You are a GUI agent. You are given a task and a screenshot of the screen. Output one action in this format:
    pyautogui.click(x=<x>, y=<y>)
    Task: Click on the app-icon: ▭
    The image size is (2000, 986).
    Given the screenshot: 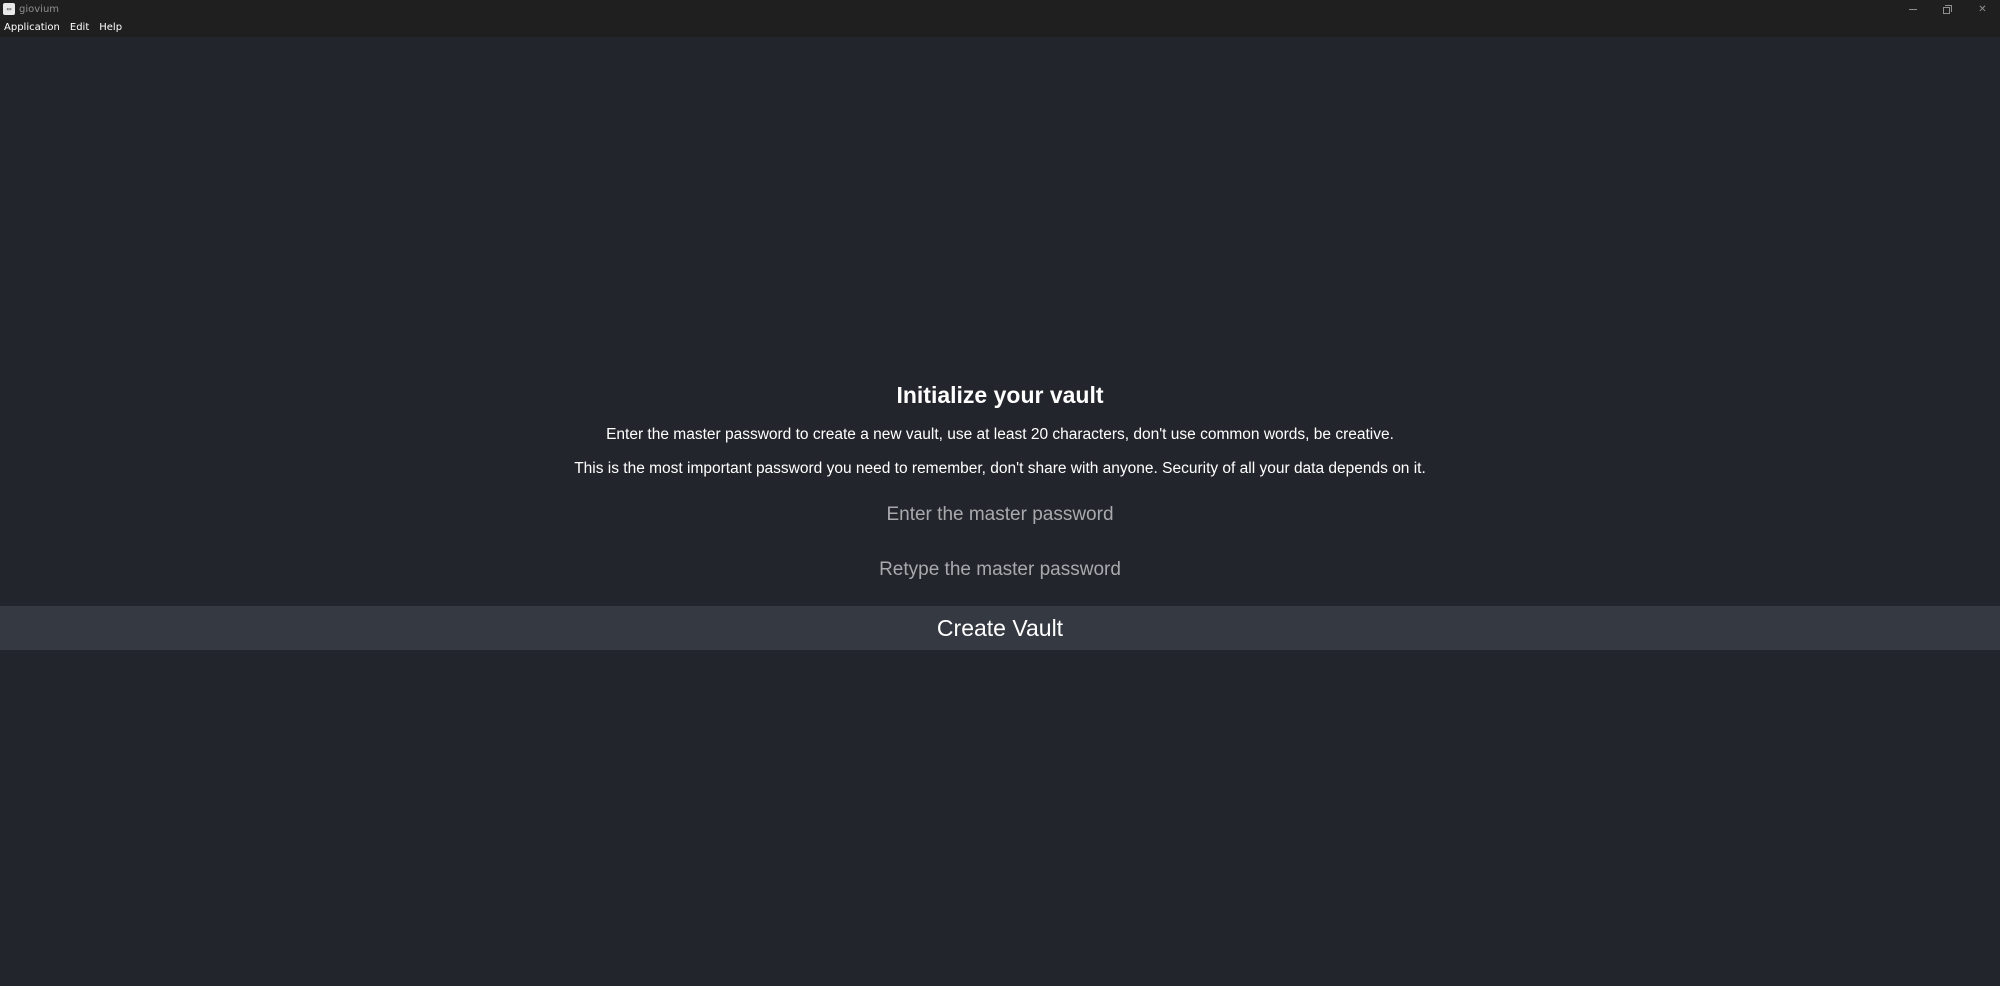 What is the action you would take?
    pyautogui.click(x=9, y=9)
    